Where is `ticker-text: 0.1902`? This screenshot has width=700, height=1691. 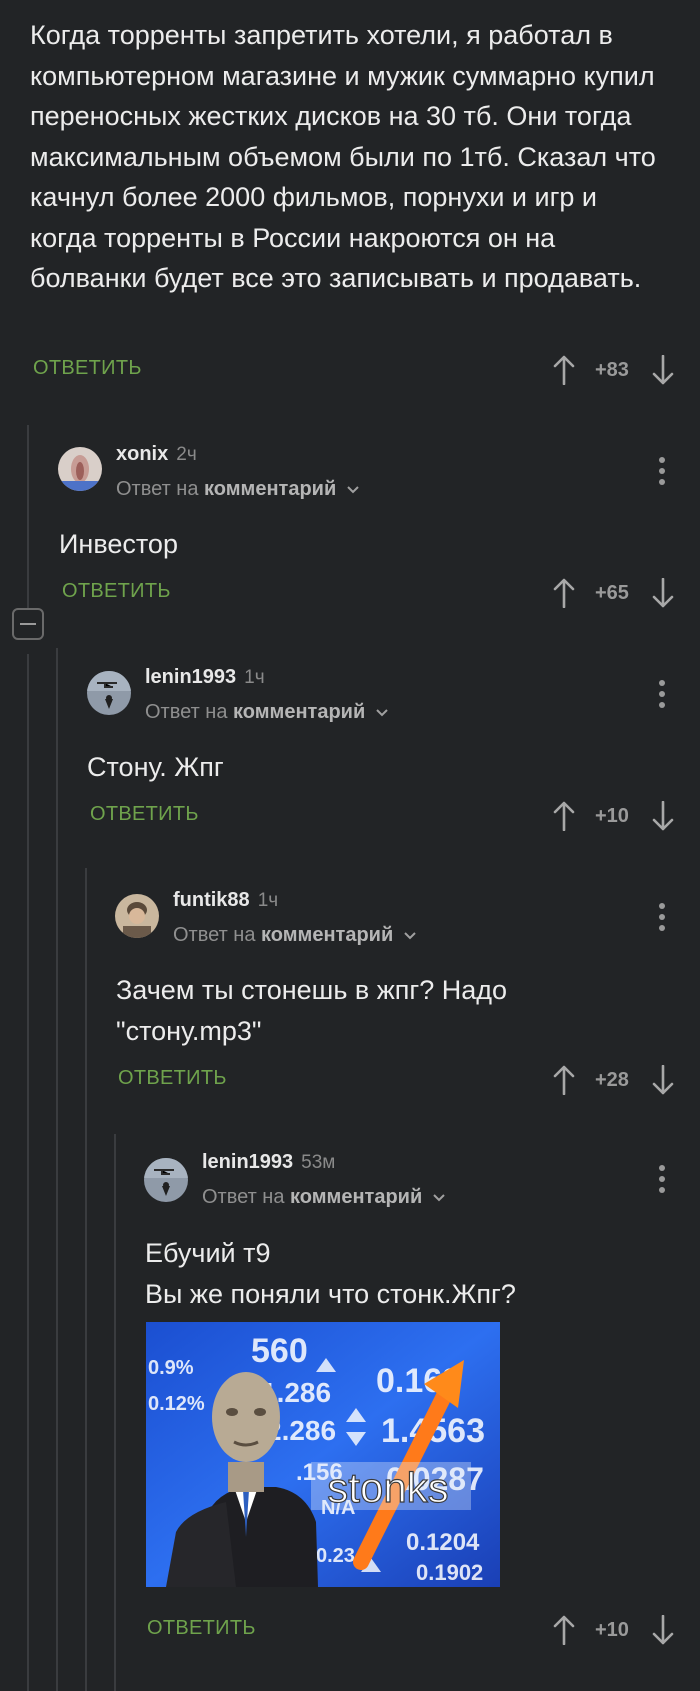
ticker-text: 0.1902 is located at coordinates (449, 1572).